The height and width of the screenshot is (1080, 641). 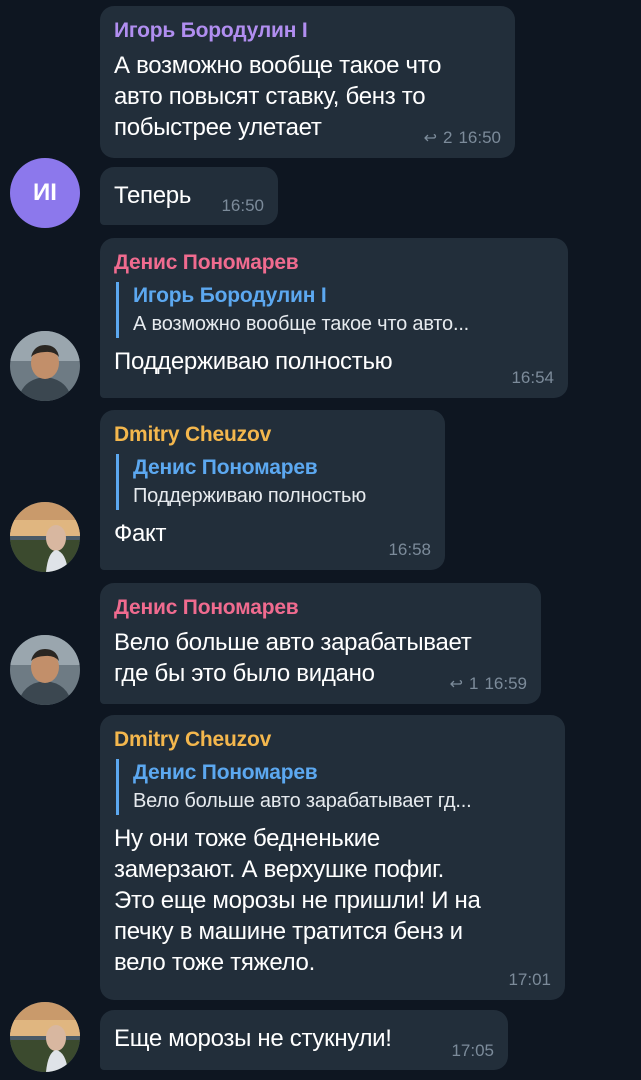 What do you see at coordinates (273, 482) in the screenshot?
I see `reply-preview: Денис Пономарев Поддерживаю полностью` at bounding box center [273, 482].